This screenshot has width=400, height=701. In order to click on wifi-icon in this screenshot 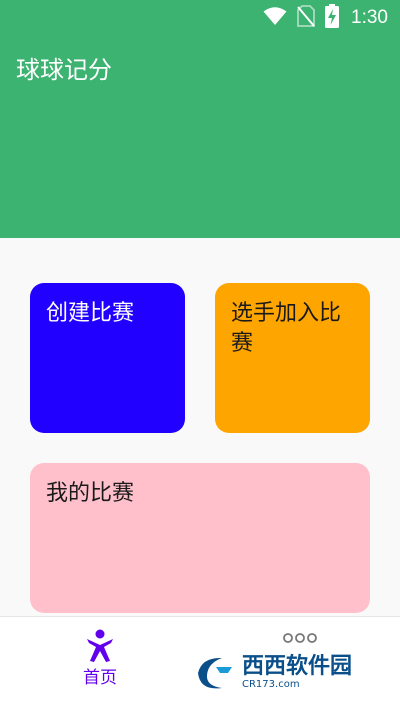, I will do `click(275, 18)`.